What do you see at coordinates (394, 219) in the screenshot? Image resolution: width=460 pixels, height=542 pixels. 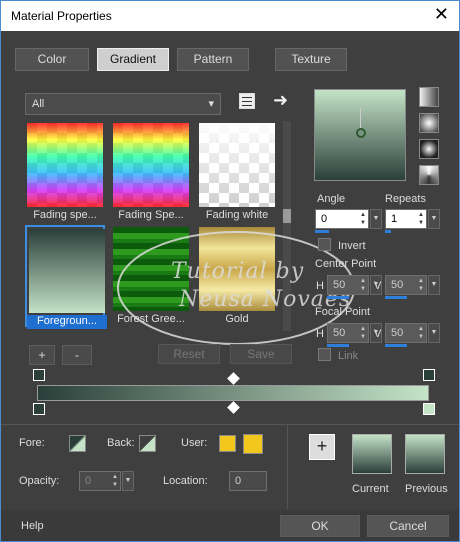 I see `repeats-value: 1` at bounding box center [394, 219].